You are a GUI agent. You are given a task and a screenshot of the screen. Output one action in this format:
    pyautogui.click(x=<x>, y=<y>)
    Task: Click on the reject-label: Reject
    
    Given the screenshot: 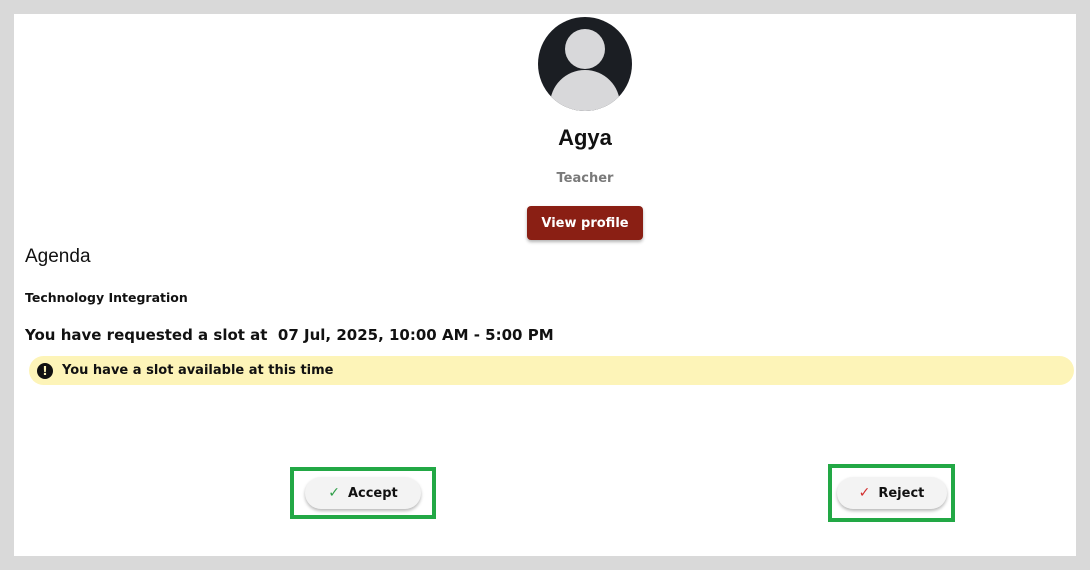 What is the action you would take?
    pyautogui.click(x=901, y=493)
    